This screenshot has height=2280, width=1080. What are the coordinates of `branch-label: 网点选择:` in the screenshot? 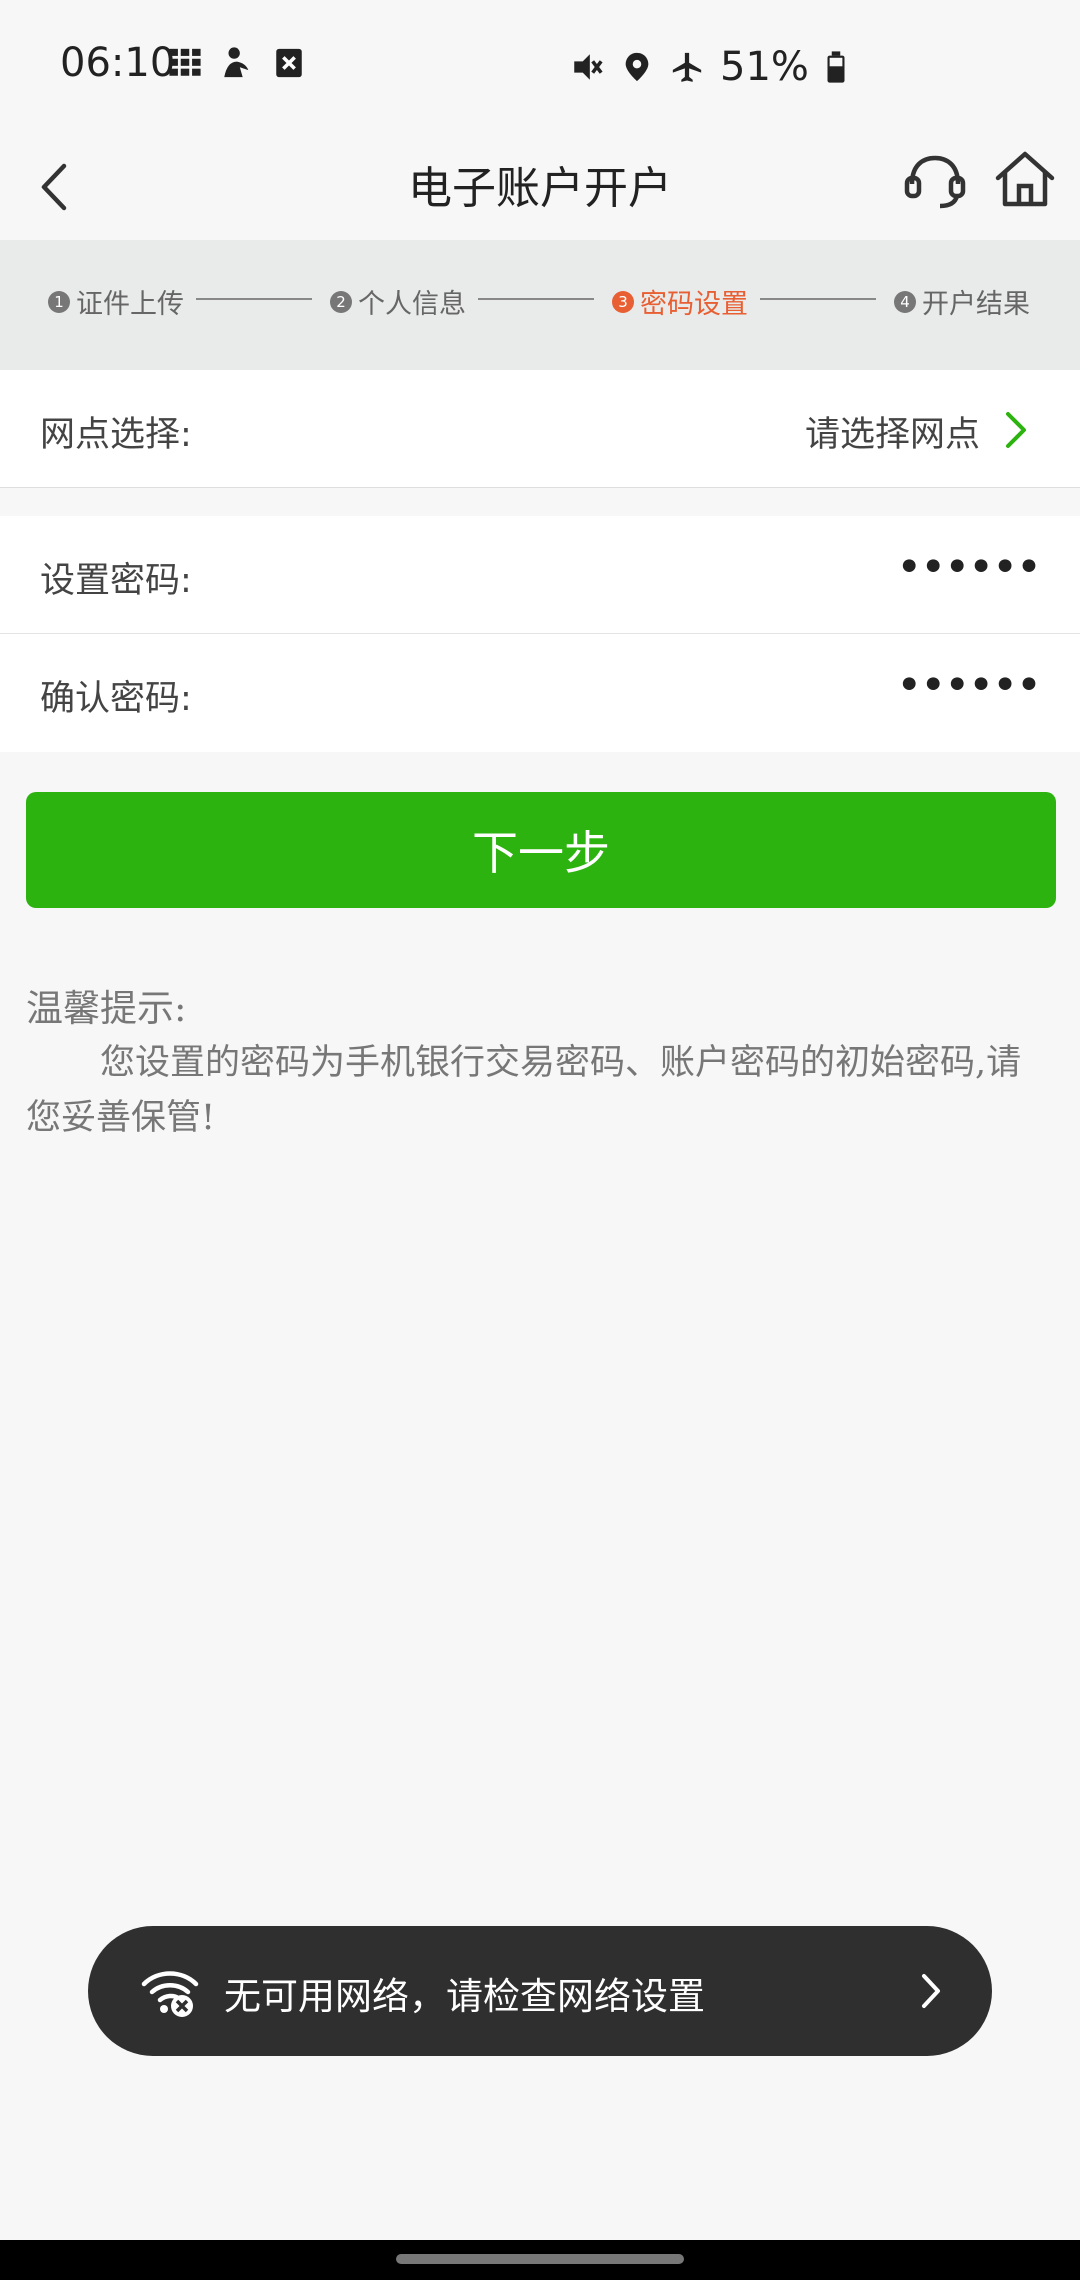 It's located at (116, 435).